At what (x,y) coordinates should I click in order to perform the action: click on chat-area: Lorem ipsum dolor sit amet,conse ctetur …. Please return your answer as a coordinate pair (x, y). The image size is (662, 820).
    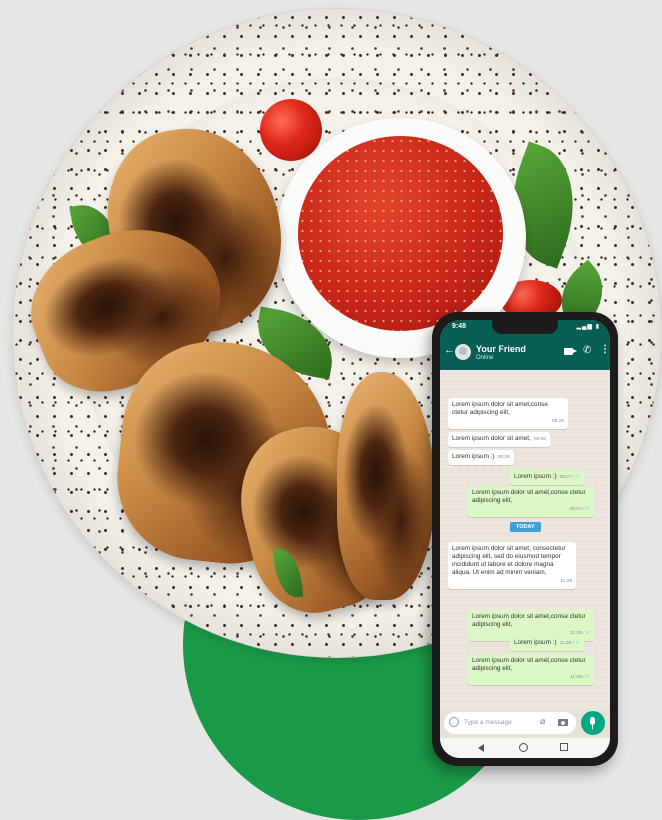
    Looking at the image, I should click on (525, 540).